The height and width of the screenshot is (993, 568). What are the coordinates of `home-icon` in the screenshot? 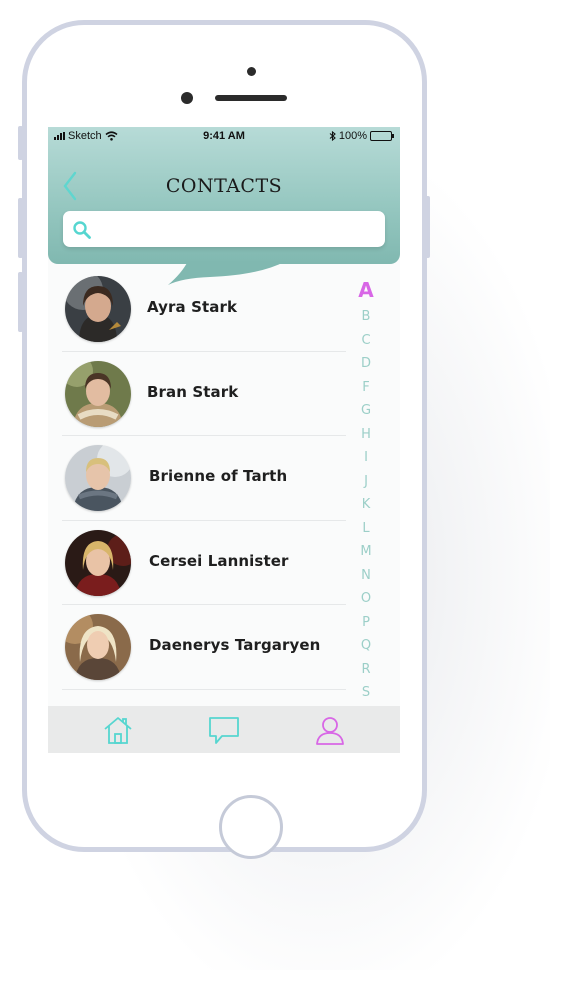 It's located at (118, 730).